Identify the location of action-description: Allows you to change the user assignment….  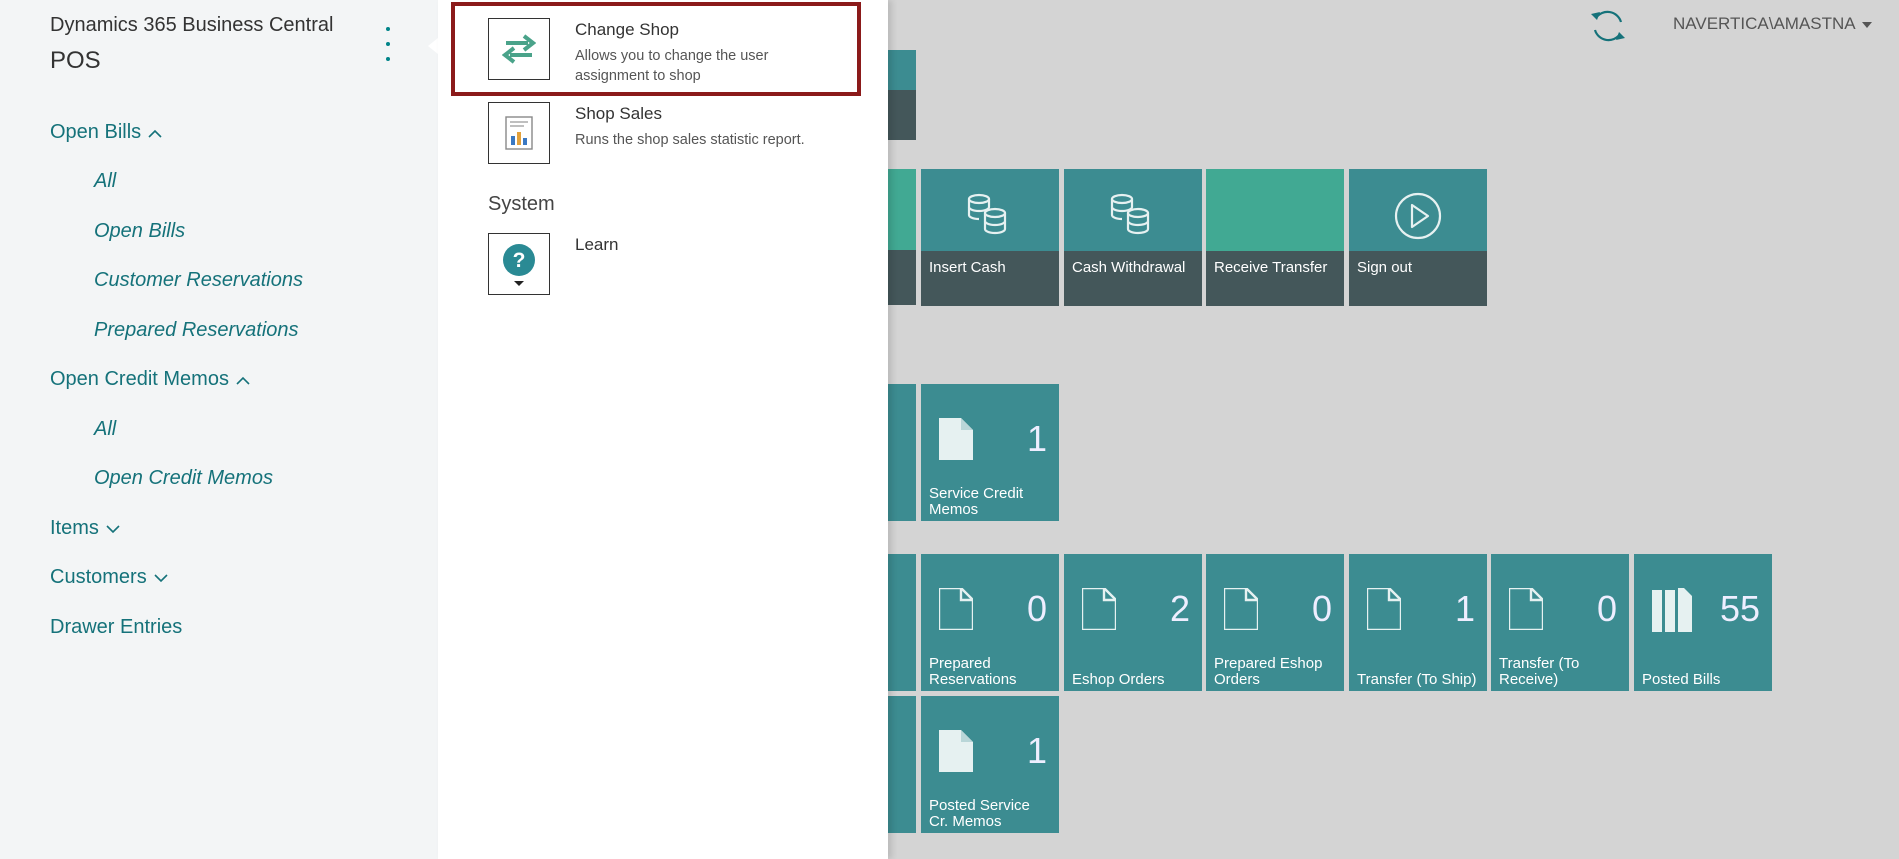
(672, 66).